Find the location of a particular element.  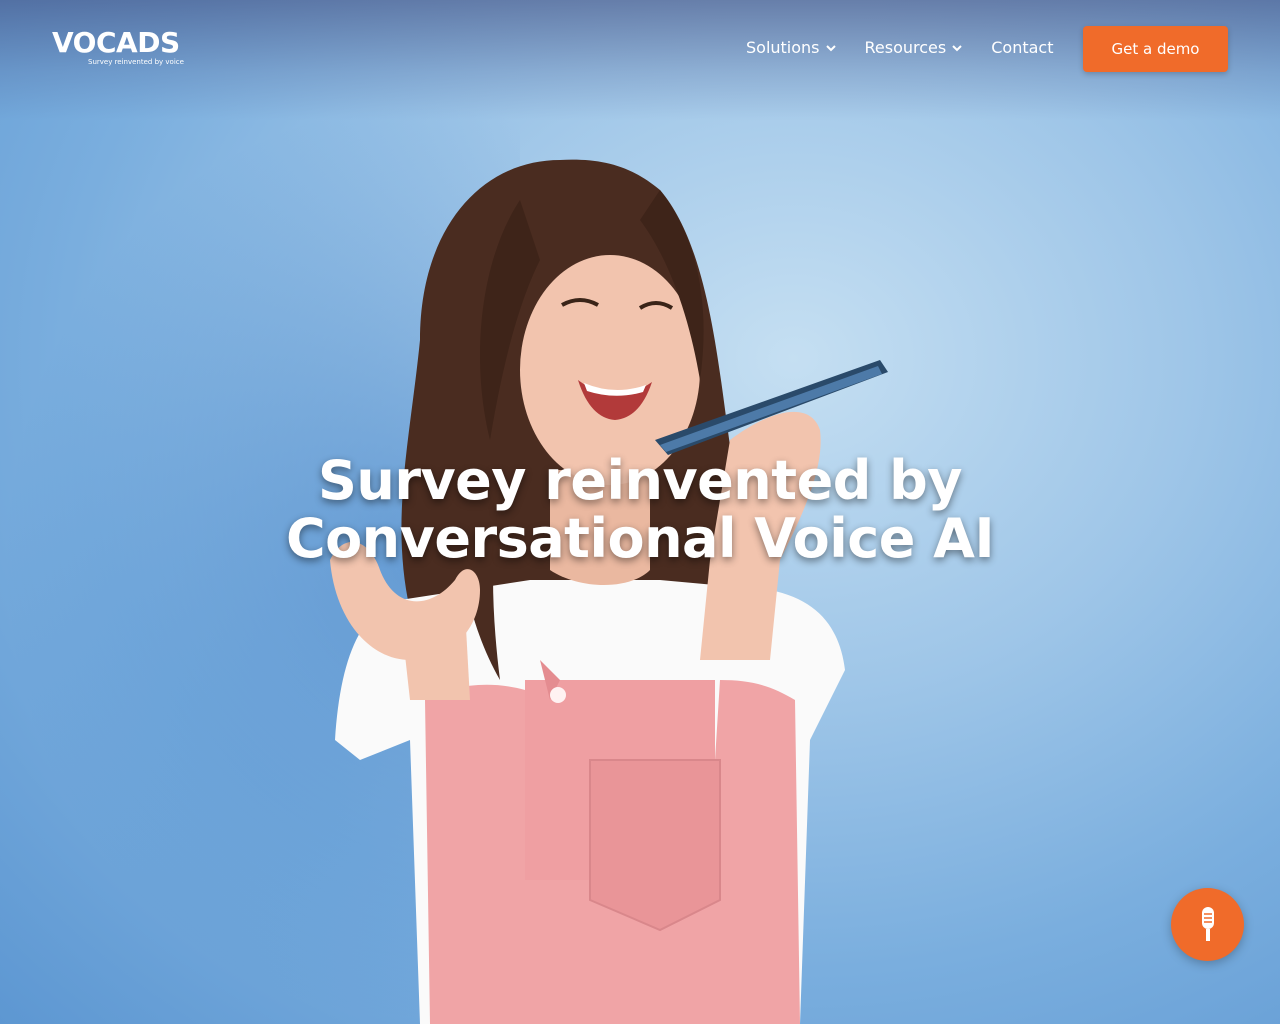

logo-tagline: Survey reinvented by voice is located at coordinates (136, 62).